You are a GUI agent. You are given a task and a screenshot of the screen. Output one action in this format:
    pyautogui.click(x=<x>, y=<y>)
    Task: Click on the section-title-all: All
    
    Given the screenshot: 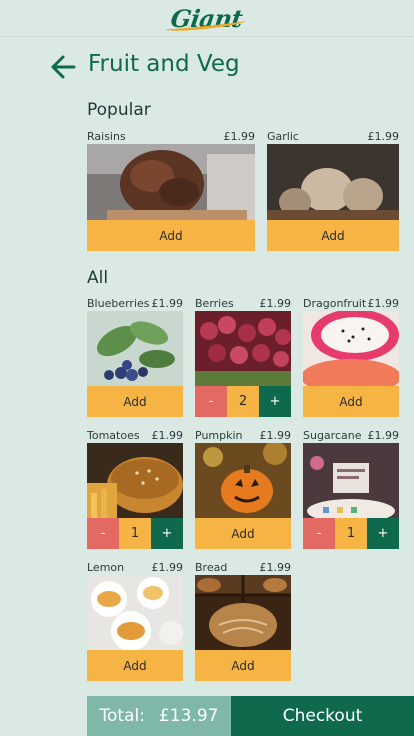 What is the action you would take?
    pyautogui.click(x=98, y=278)
    